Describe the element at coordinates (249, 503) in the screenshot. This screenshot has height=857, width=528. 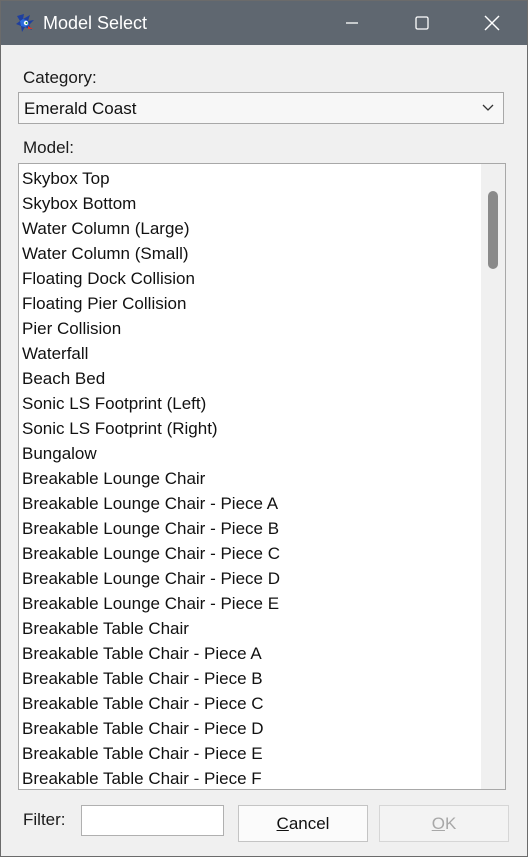
I see `list-item: Breakable Lounge Chair - Piece A` at that location.